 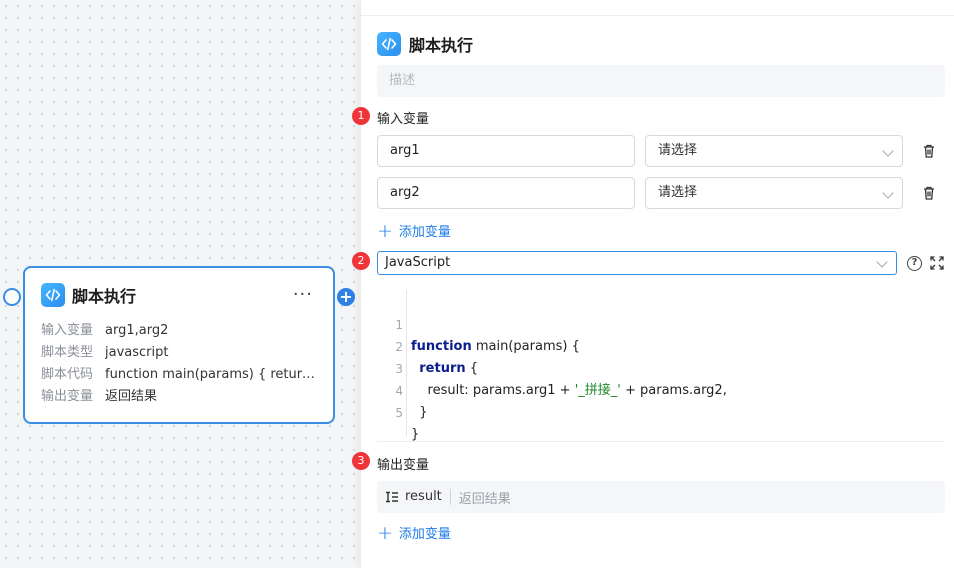 I want to click on code-line: 1 function main(params) {, so click(x=478, y=323).